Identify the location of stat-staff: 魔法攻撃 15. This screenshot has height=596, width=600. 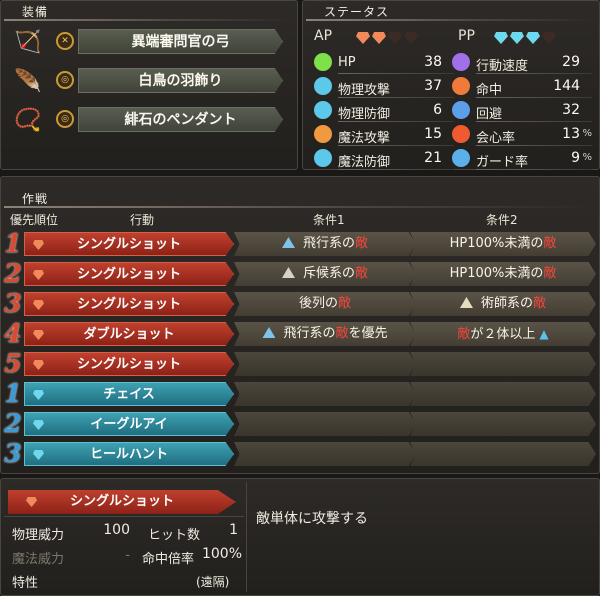
(384, 135).